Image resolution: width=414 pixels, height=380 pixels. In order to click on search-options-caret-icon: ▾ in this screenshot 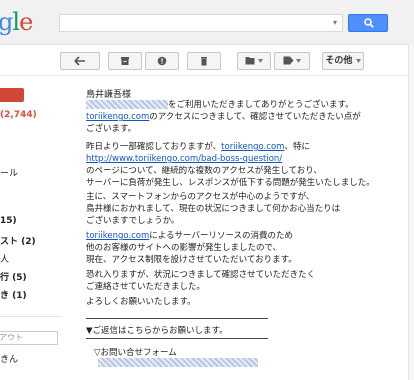, I will do `click(335, 22)`.